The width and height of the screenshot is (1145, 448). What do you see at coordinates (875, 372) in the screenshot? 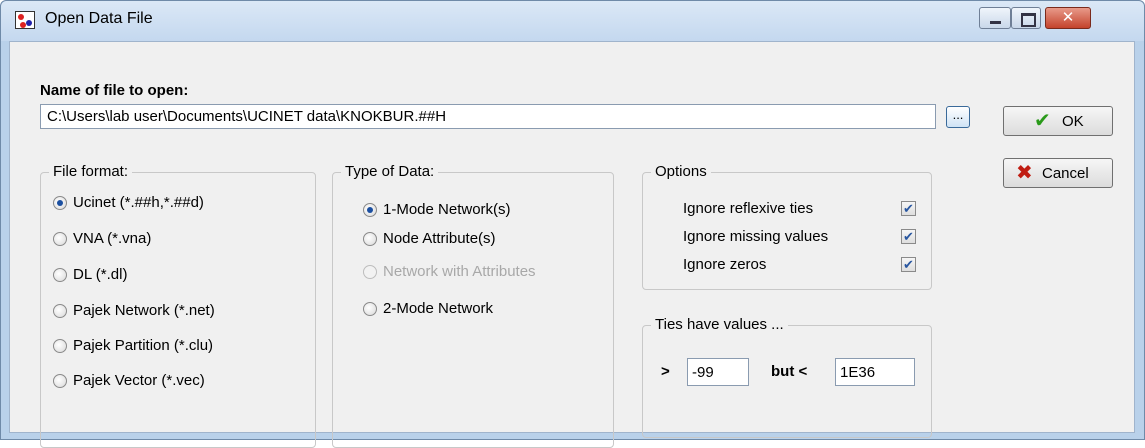
I see `upper-bound-input` at bounding box center [875, 372].